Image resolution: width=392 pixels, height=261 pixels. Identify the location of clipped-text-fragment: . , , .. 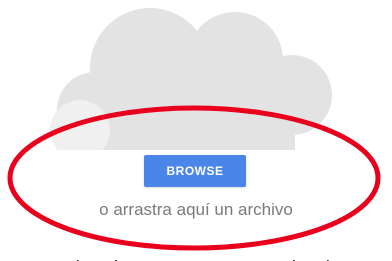
(204, 255).